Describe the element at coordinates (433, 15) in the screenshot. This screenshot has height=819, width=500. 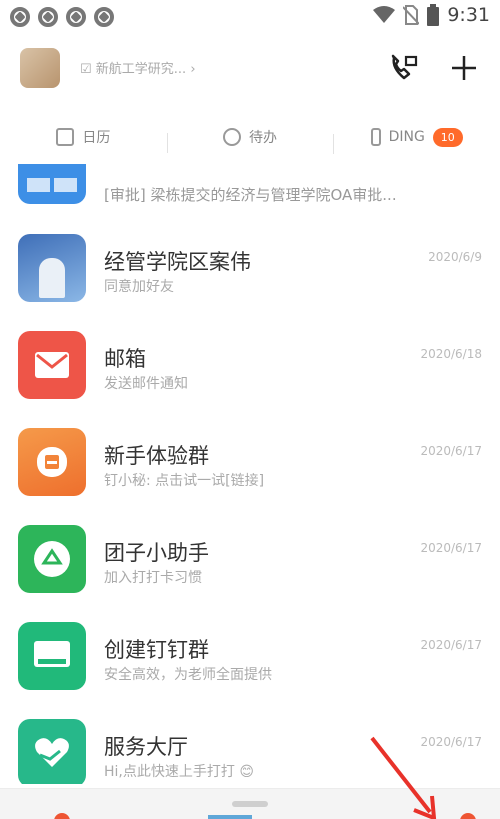
I see `battery-icon` at that location.